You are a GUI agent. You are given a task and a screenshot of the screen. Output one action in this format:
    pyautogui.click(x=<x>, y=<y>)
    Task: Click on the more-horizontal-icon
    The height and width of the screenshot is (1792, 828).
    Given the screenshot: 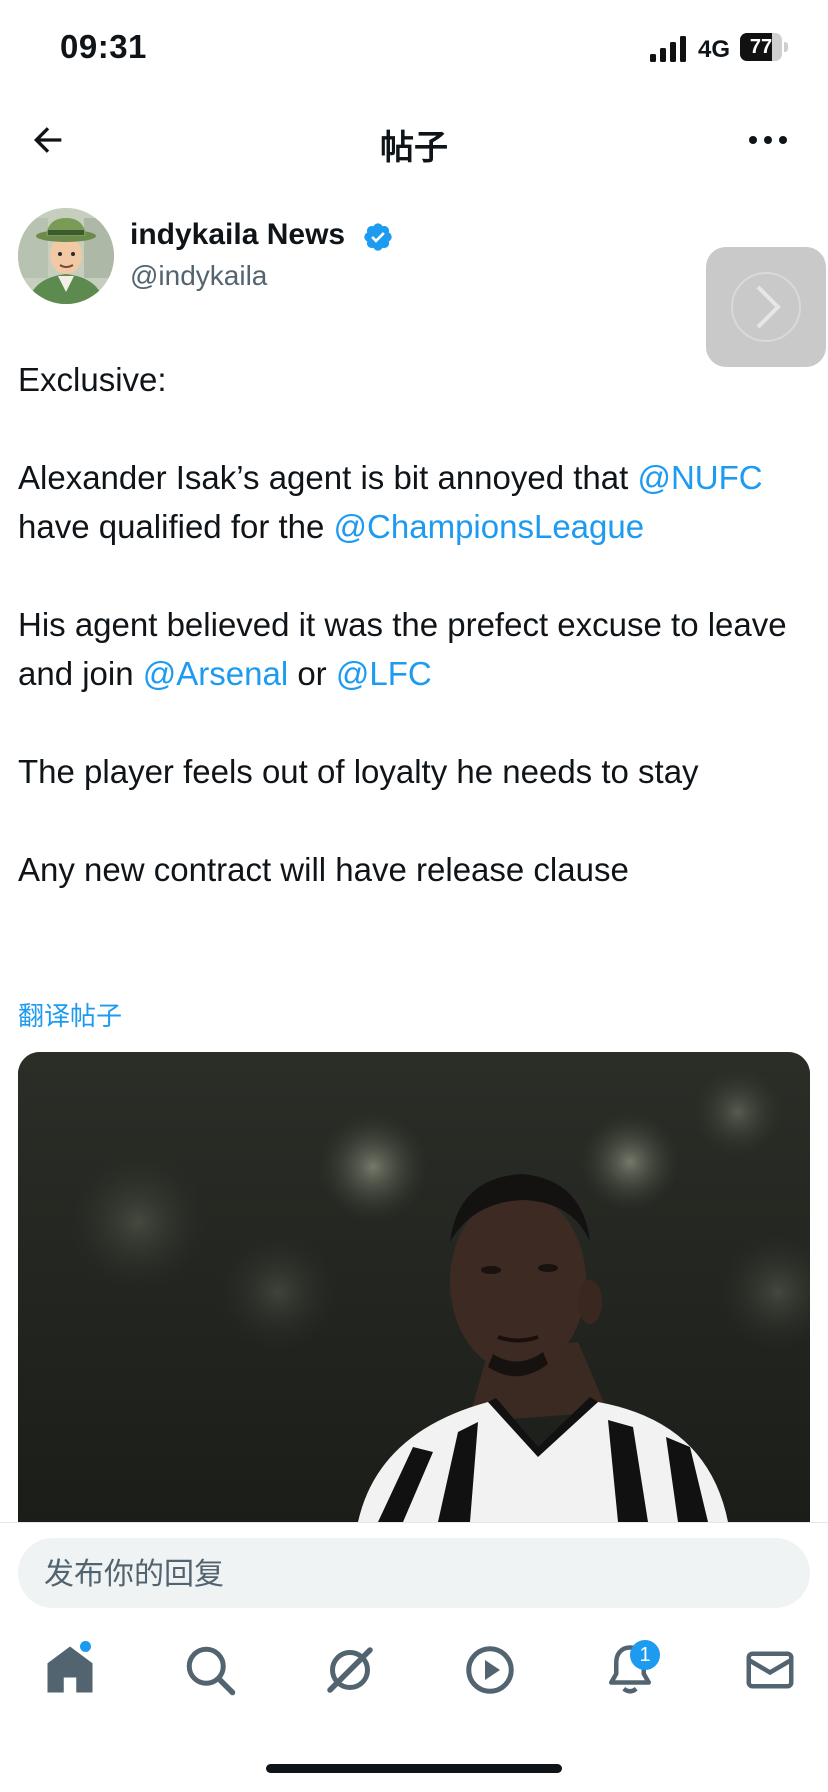 What is the action you would take?
    pyautogui.click(x=768, y=140)
    